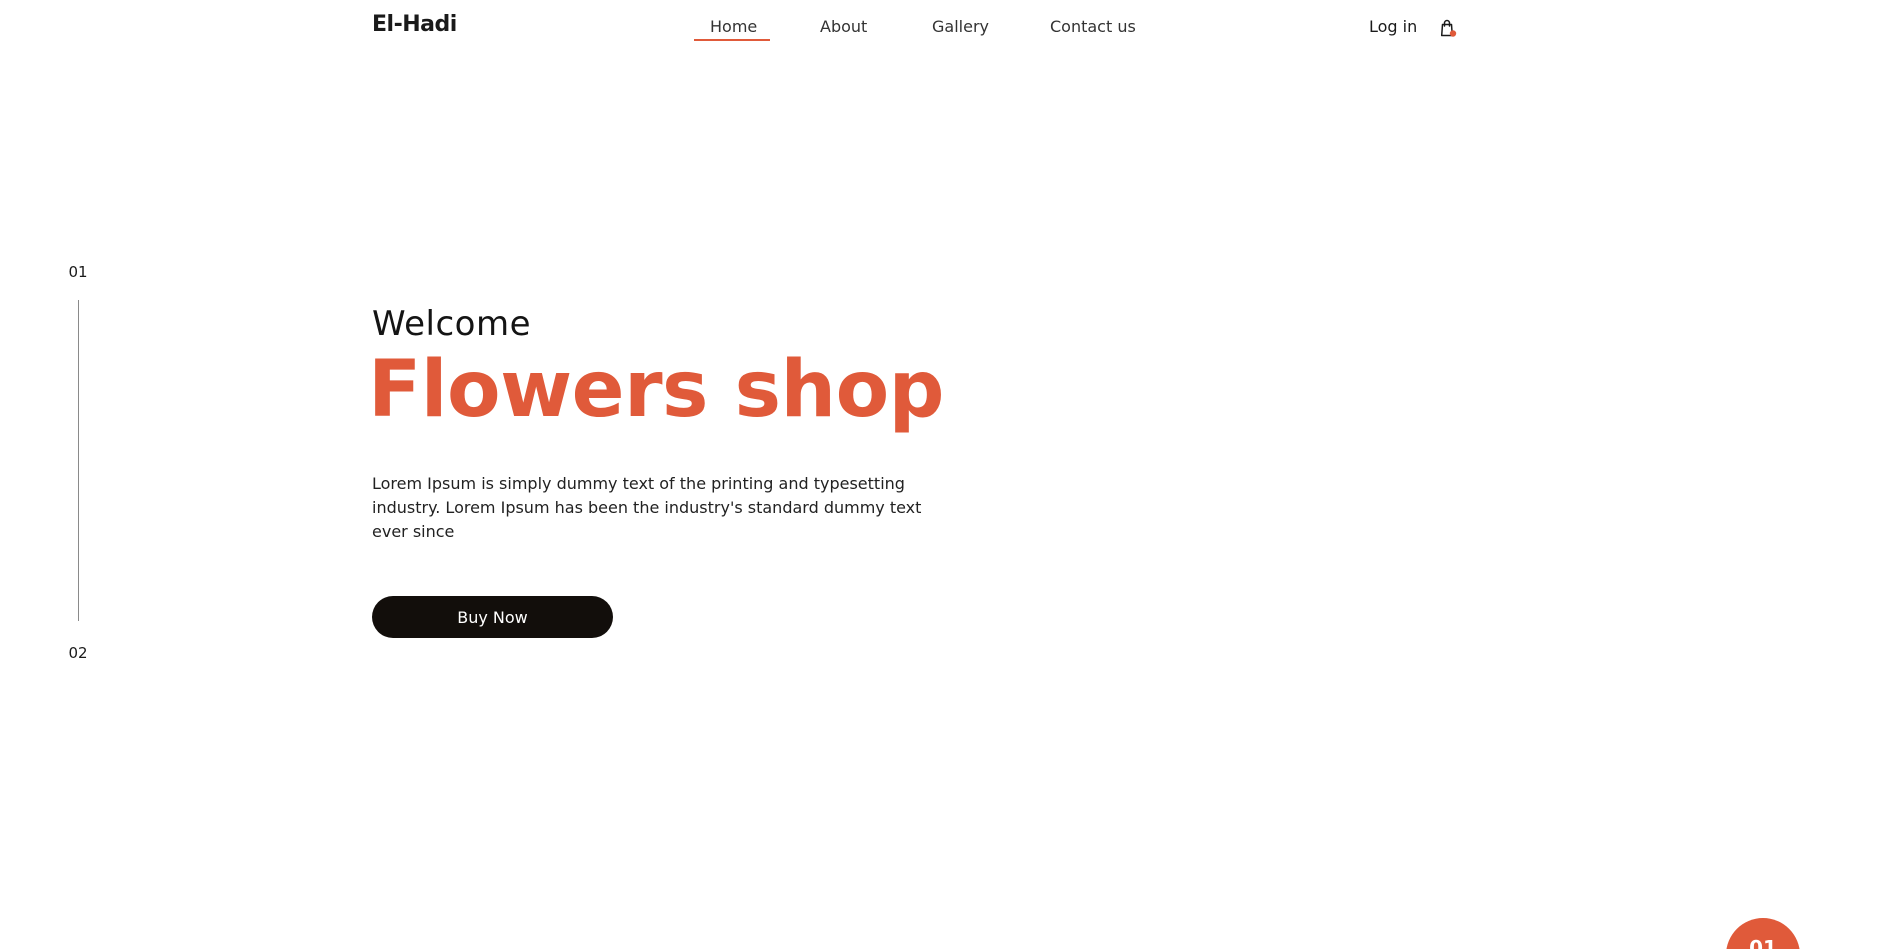 The image size is (1886, 949). I want to click on main-nav: Home About Gallery Contact us, so click(943, 32).